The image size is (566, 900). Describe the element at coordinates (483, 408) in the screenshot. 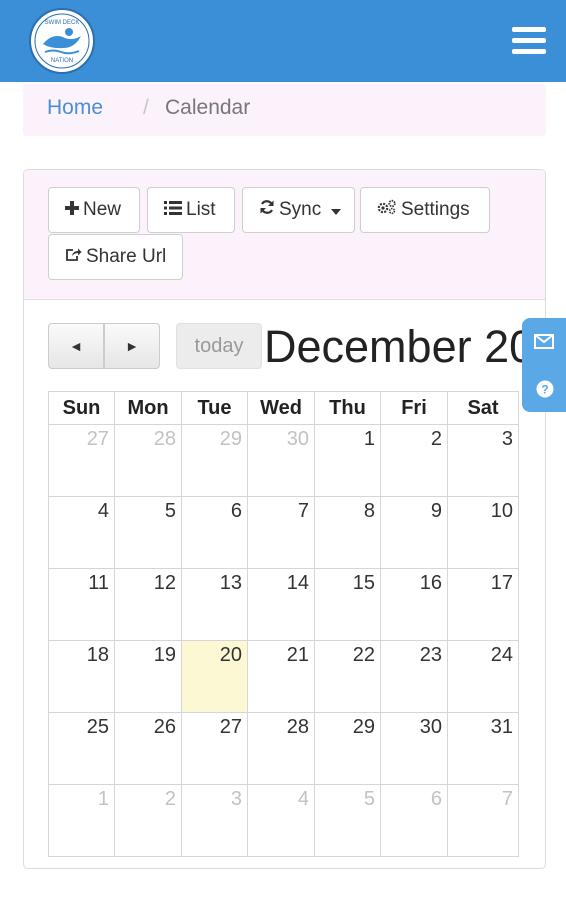

I see `weekday-header: Sat` at that location.